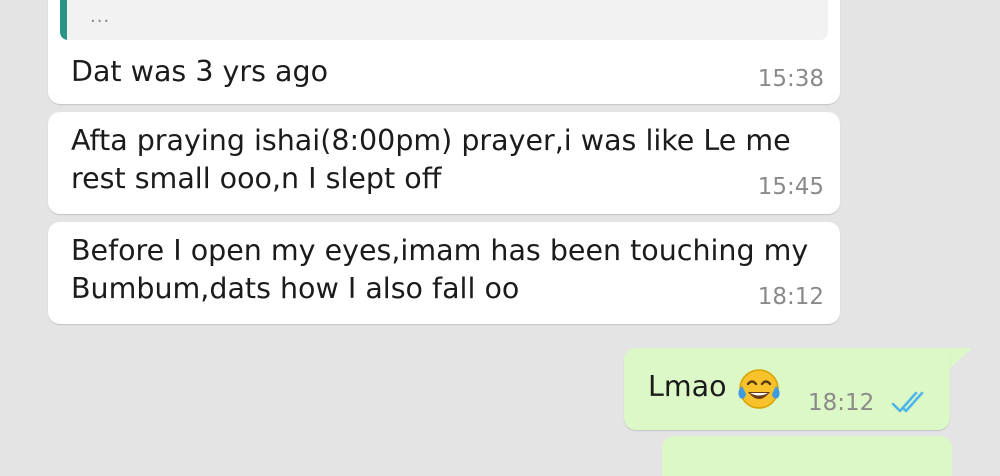  I want to click on outgoing-bubble-tail, so click(960, 359).